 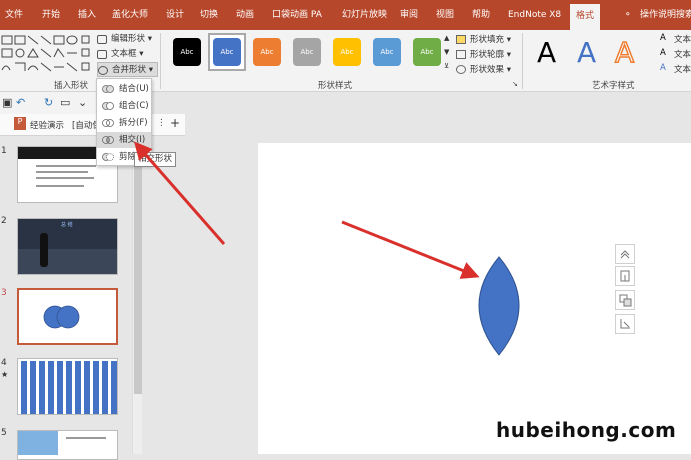 I want to click on doc-tab-demo: 经验演示, so click(x=47, y=125).